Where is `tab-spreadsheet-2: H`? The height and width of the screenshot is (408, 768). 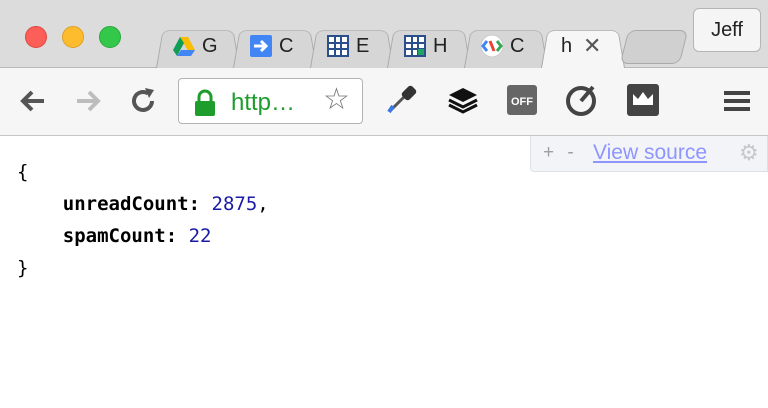 tab-spreadsheet-2: H is located at coordinates (429, 45).